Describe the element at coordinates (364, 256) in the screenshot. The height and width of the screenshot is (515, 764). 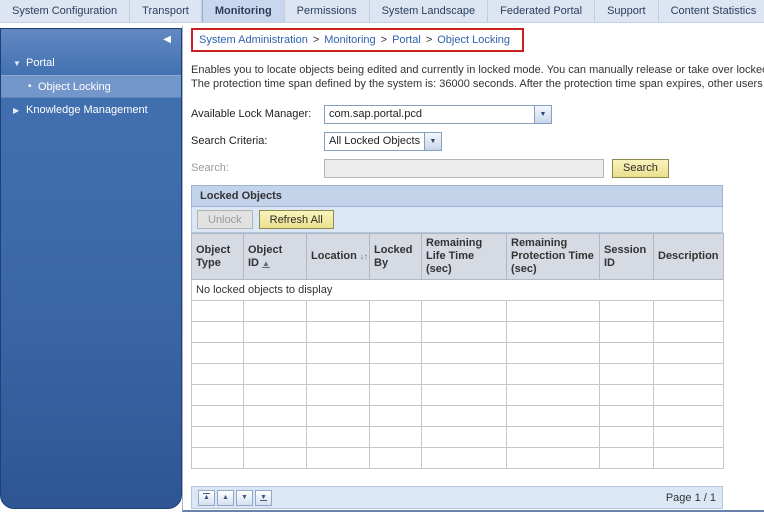
I see `sort-icon: ↓↑` at that location.